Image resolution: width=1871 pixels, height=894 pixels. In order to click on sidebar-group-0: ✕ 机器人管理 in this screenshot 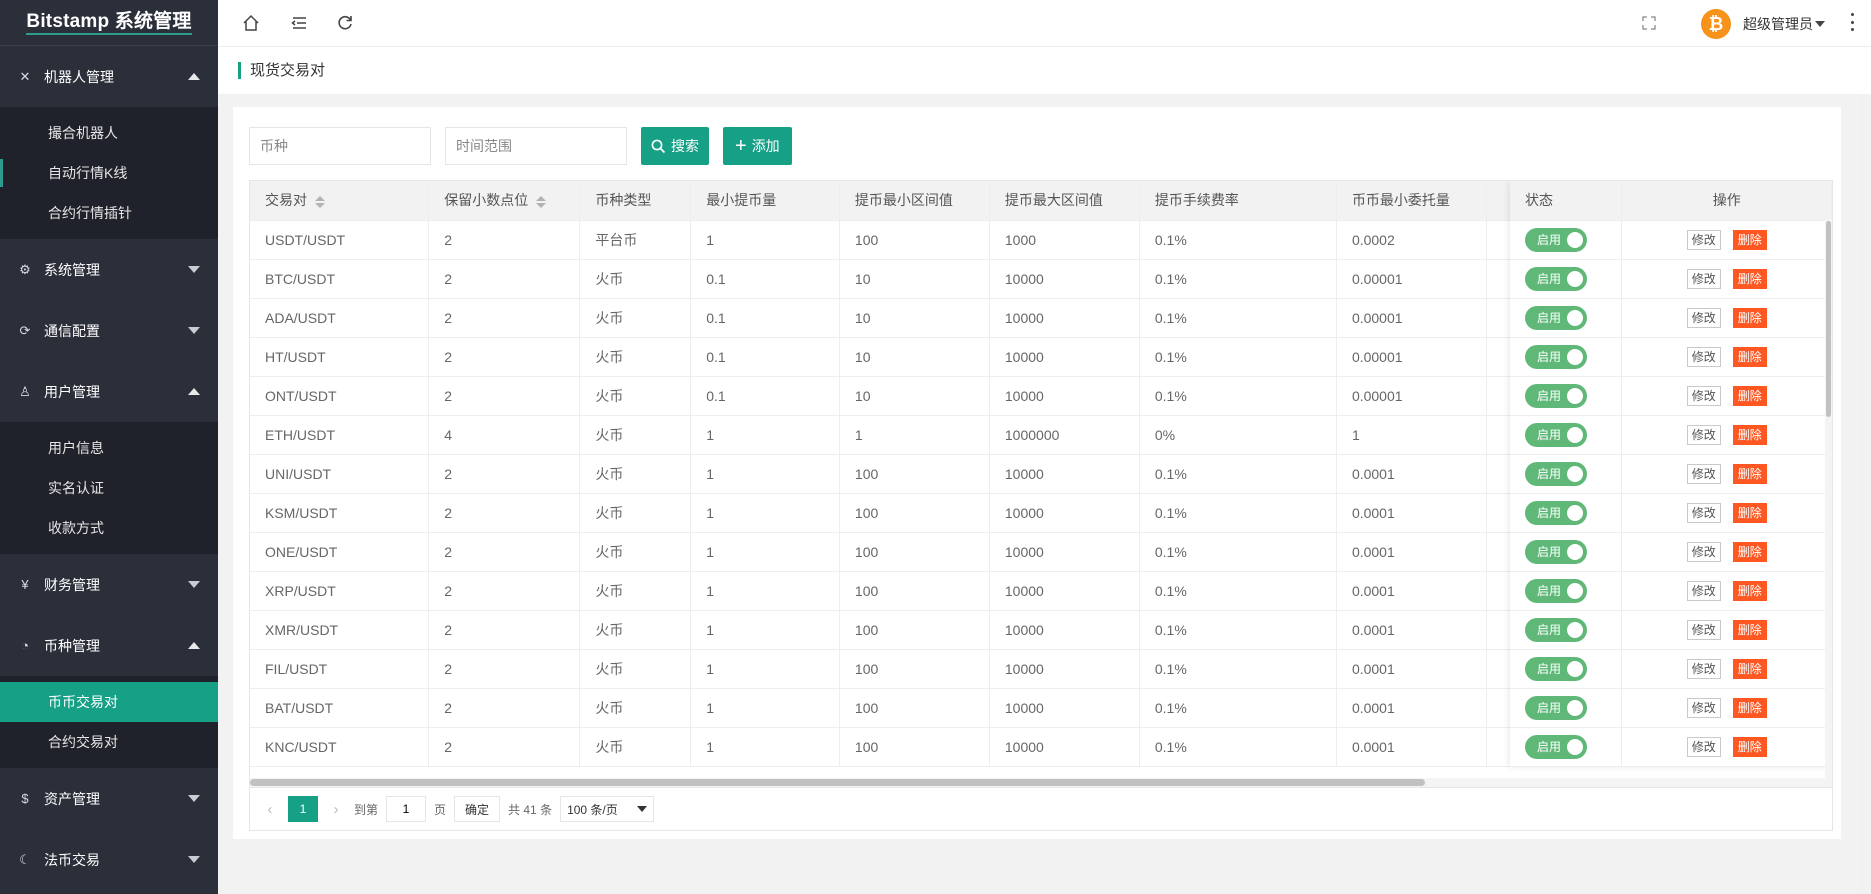, I will do `click(109, 76)`.